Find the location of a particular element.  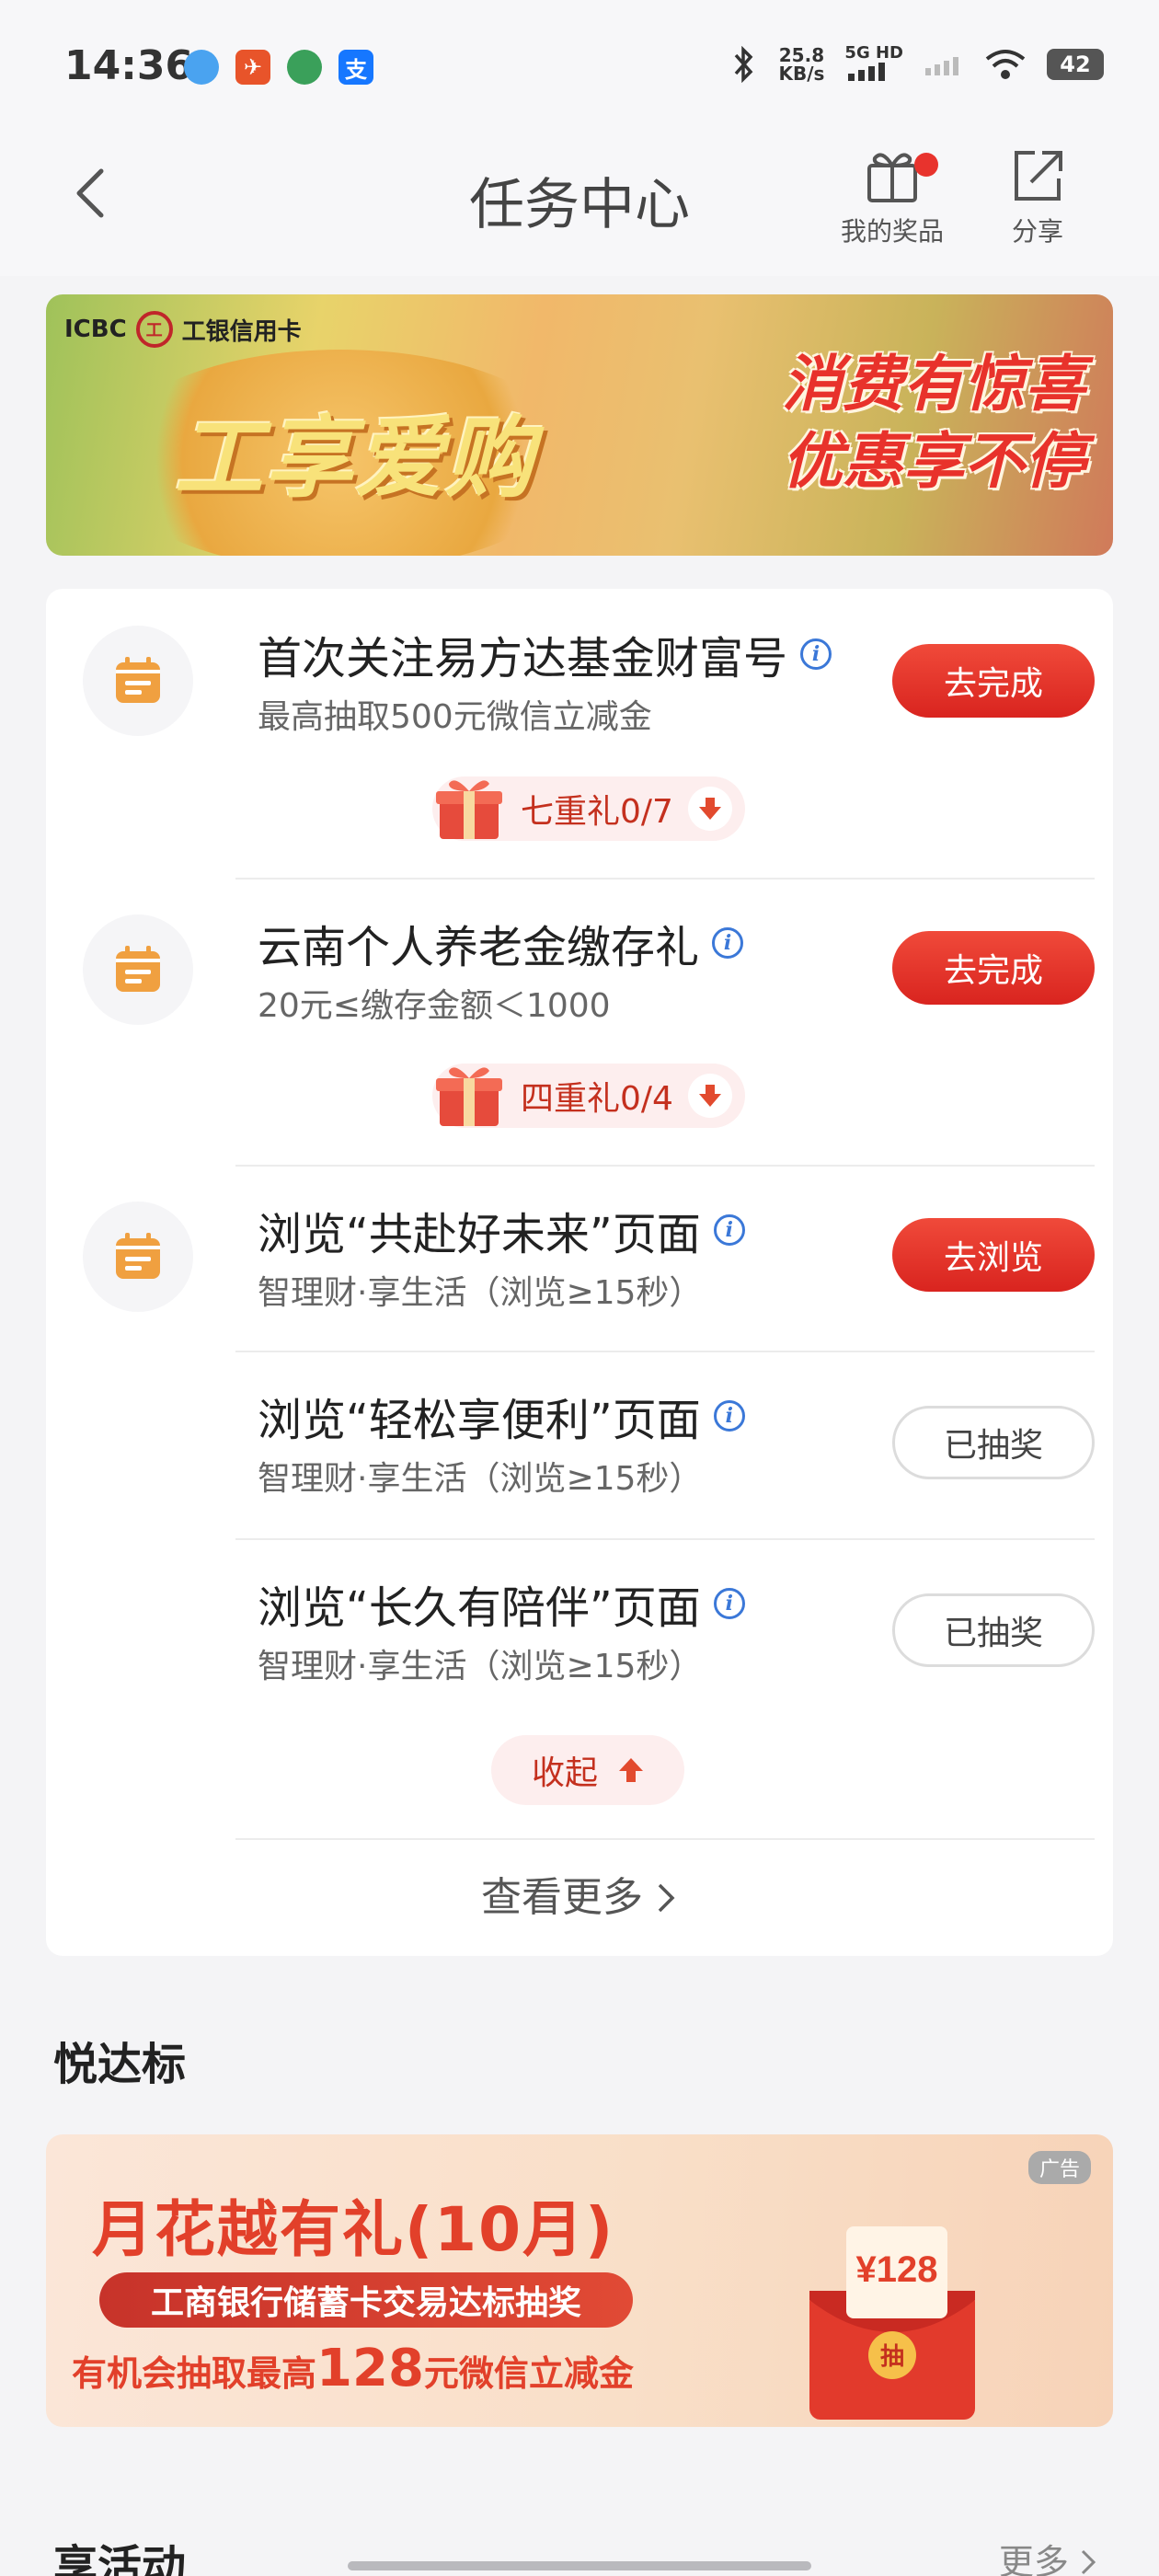

envelope-amount: ¥128 is located at coordinates (897, 2269).